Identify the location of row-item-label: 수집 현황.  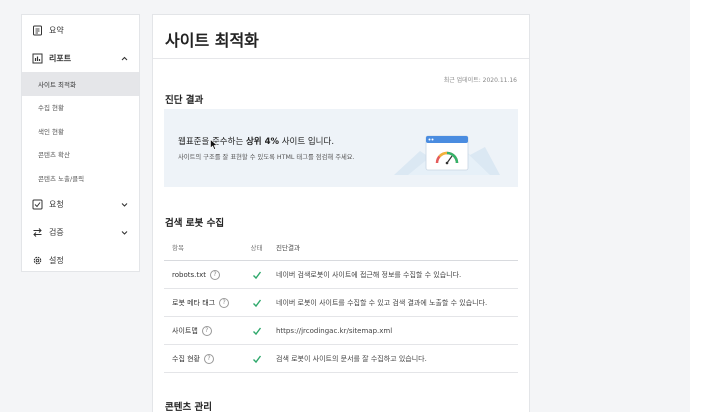
(186, 358).